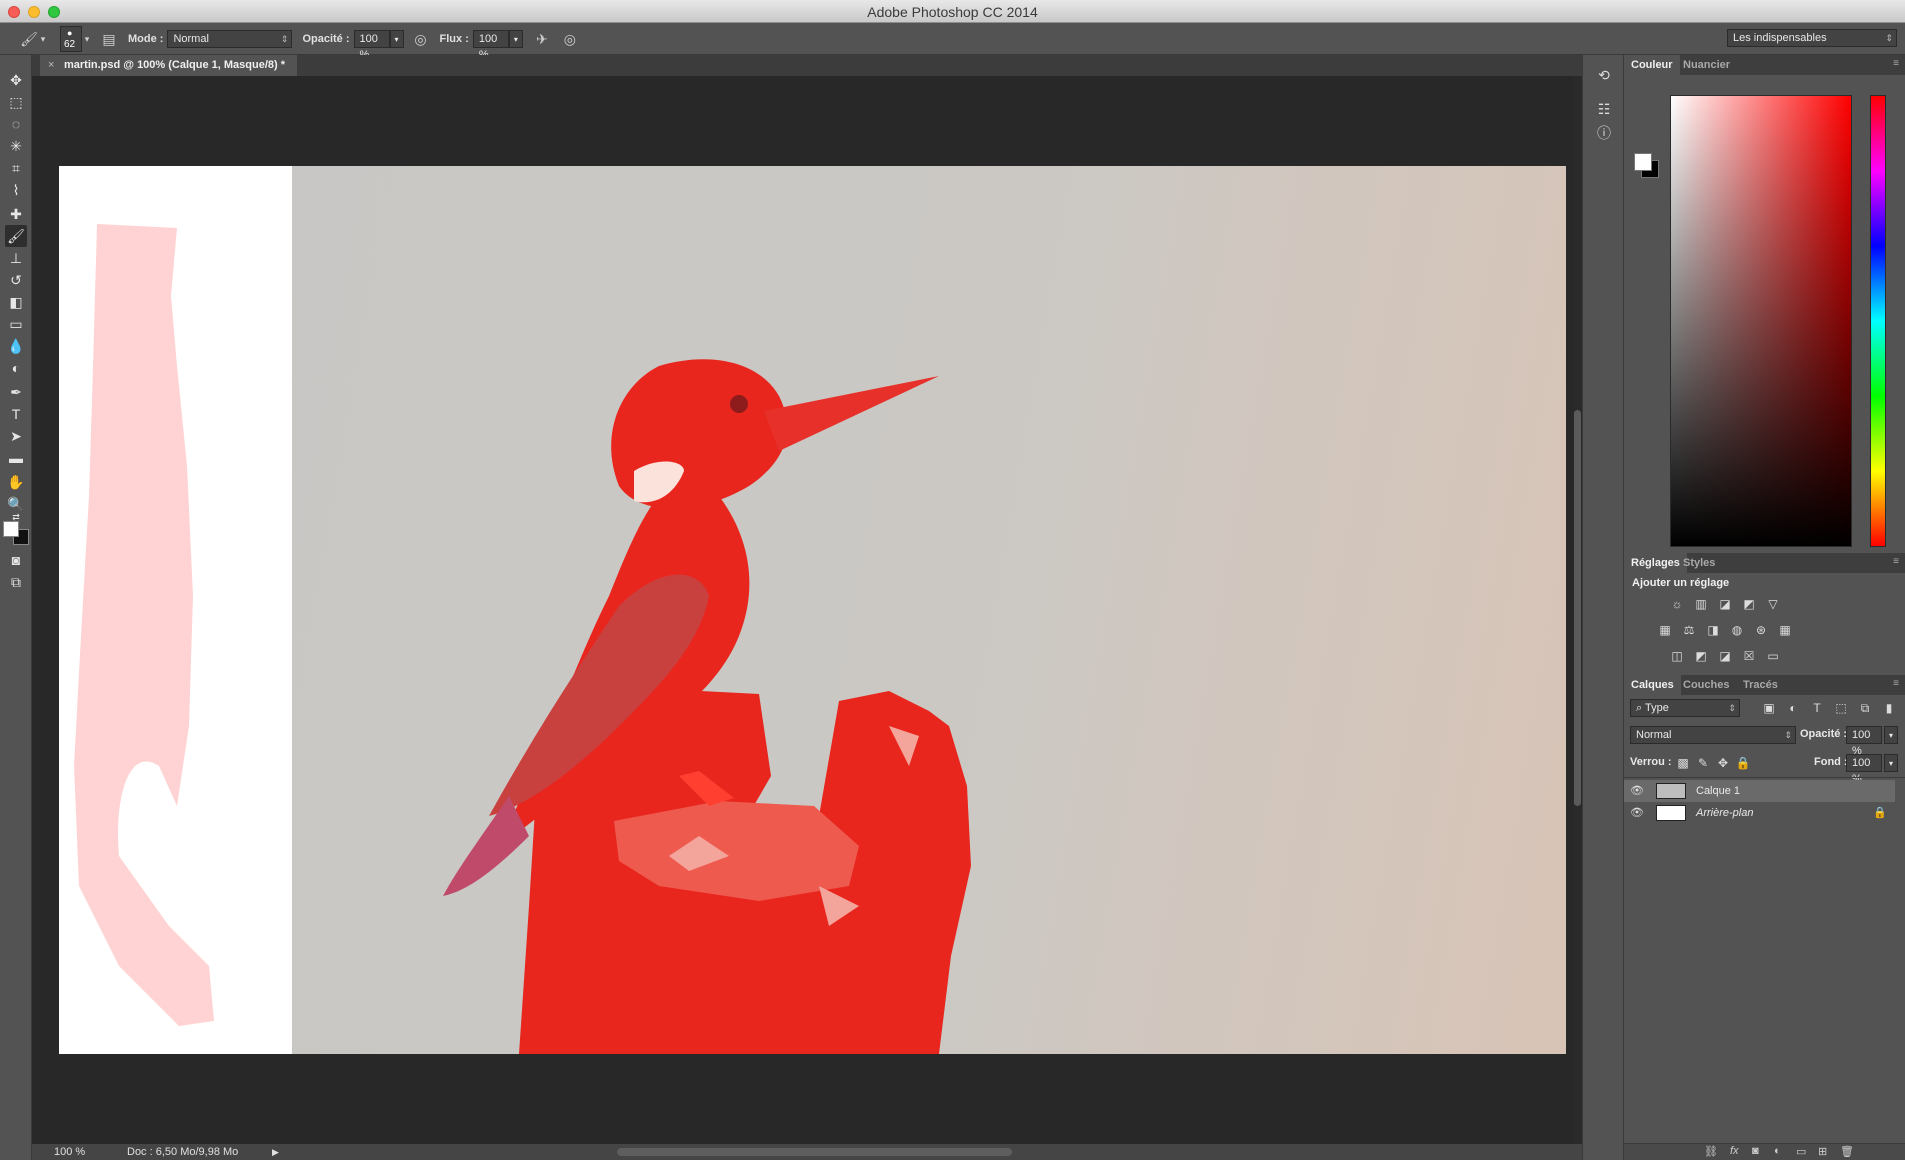 The image size is (1905, 1160). Describe the element at coordinates (1864, 769) in the screenshot. I see `fill-field: 100 %` at that location.